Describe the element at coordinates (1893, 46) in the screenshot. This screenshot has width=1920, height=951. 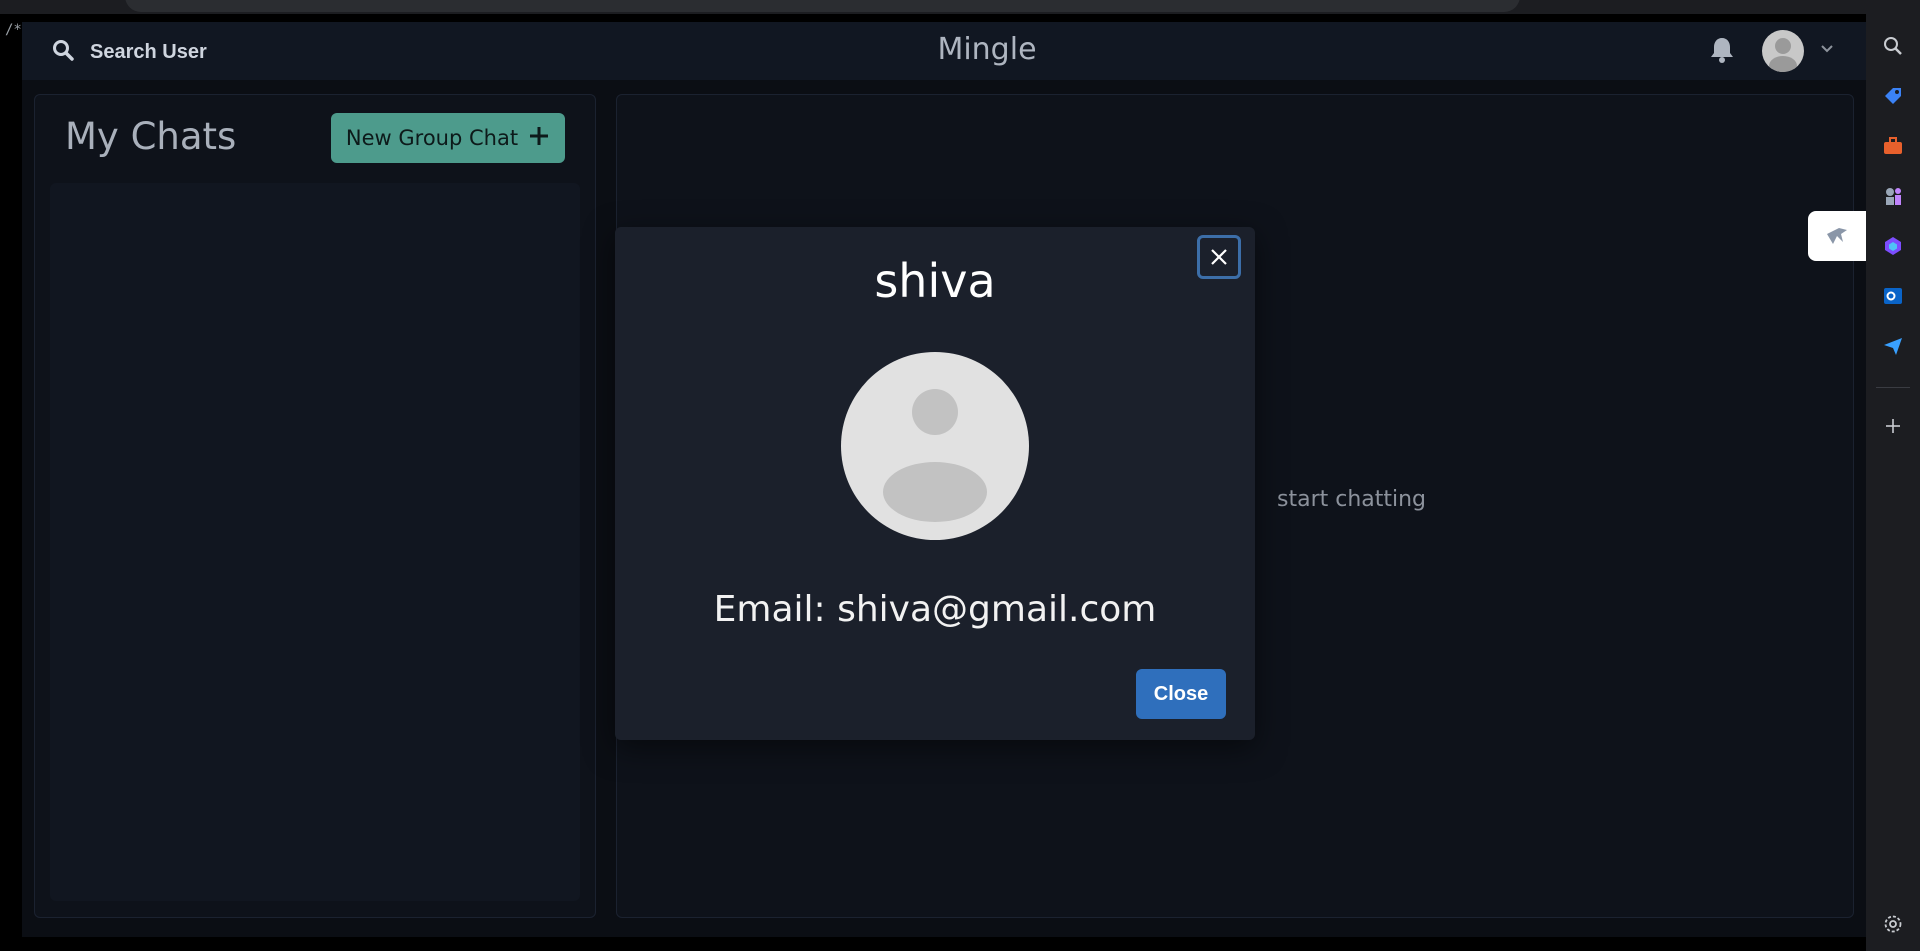
I see `edge-search-icon` at that location.